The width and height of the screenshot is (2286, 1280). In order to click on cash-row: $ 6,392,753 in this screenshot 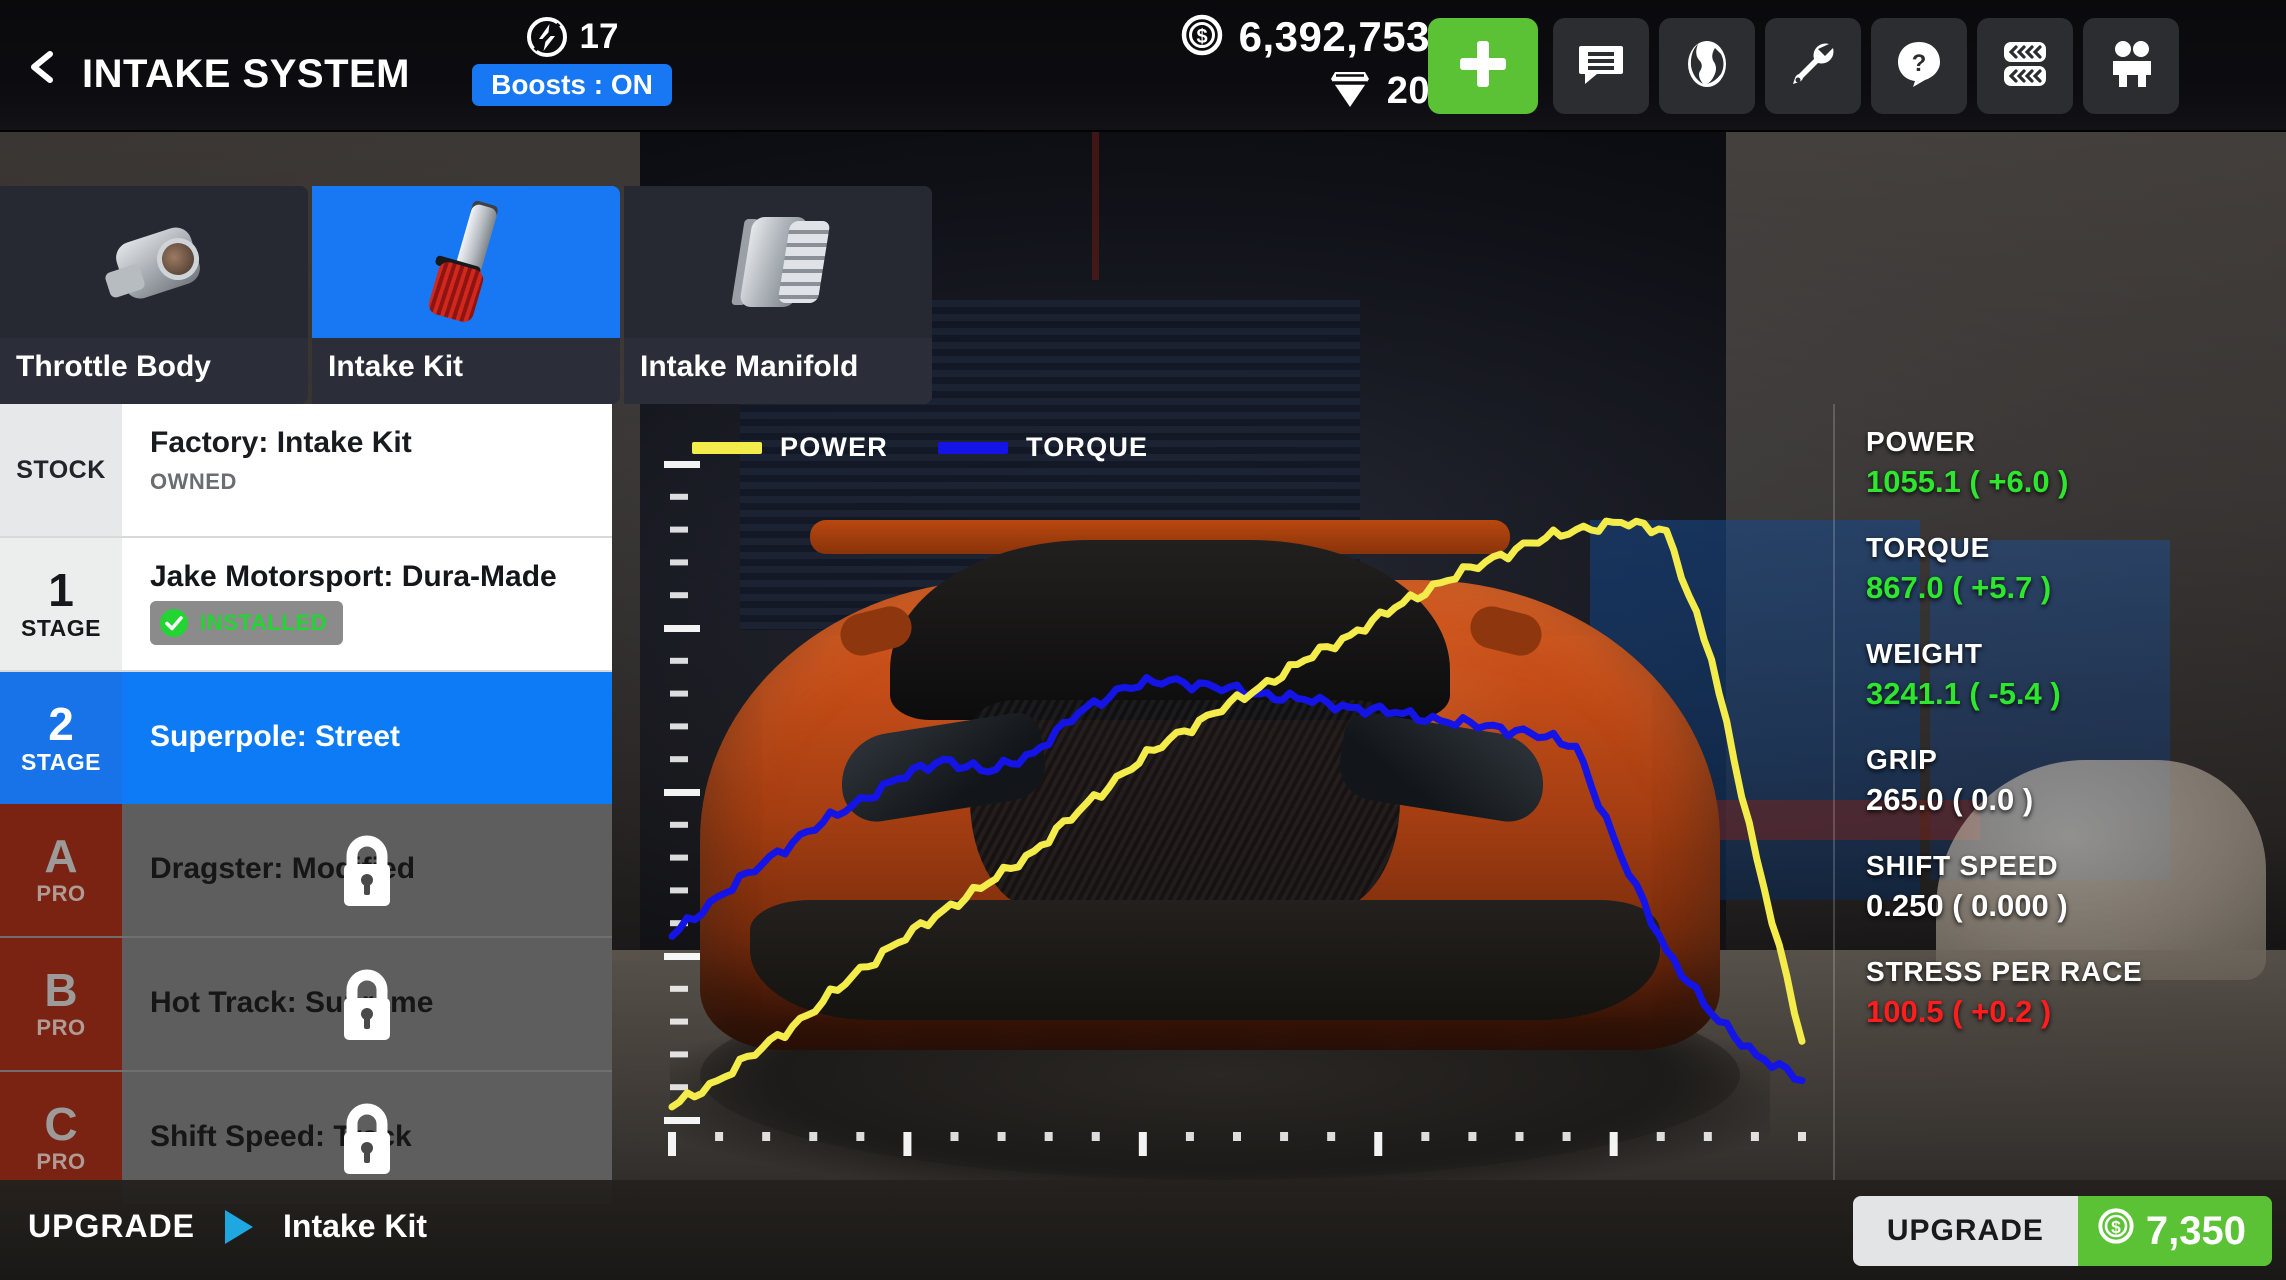, I will do `click(1270, 37)`.